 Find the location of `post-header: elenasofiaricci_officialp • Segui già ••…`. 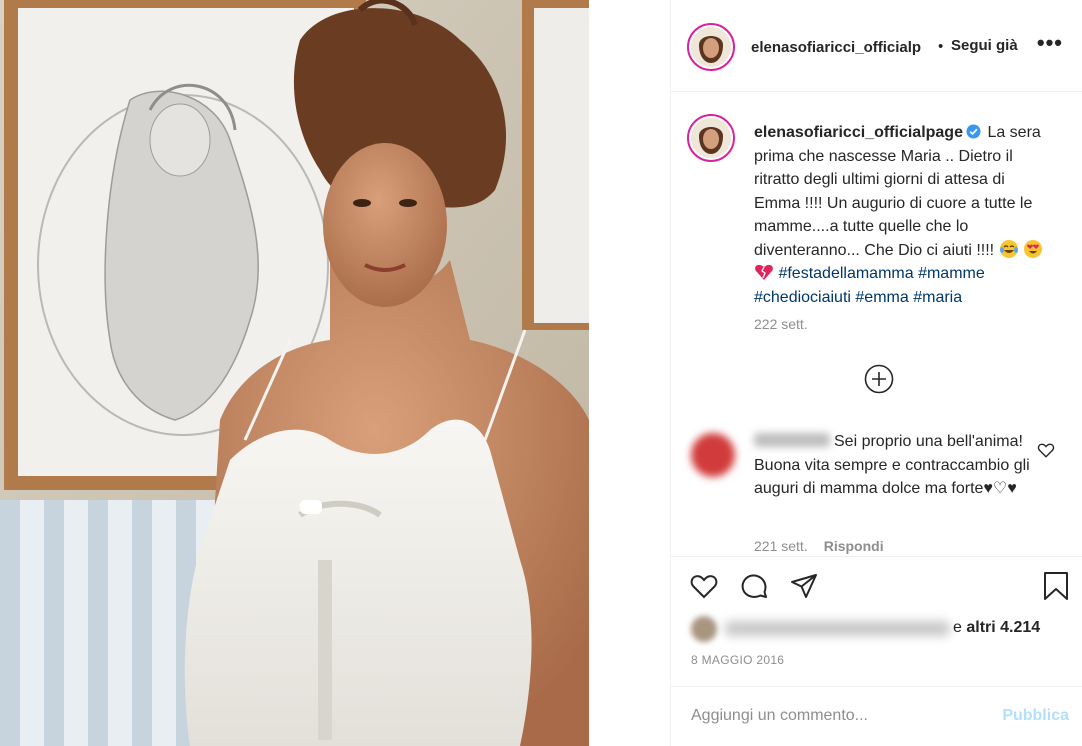

post-header: elenasofiaricci_officialp • Segui già ••… is located at coordinates (876, 46).